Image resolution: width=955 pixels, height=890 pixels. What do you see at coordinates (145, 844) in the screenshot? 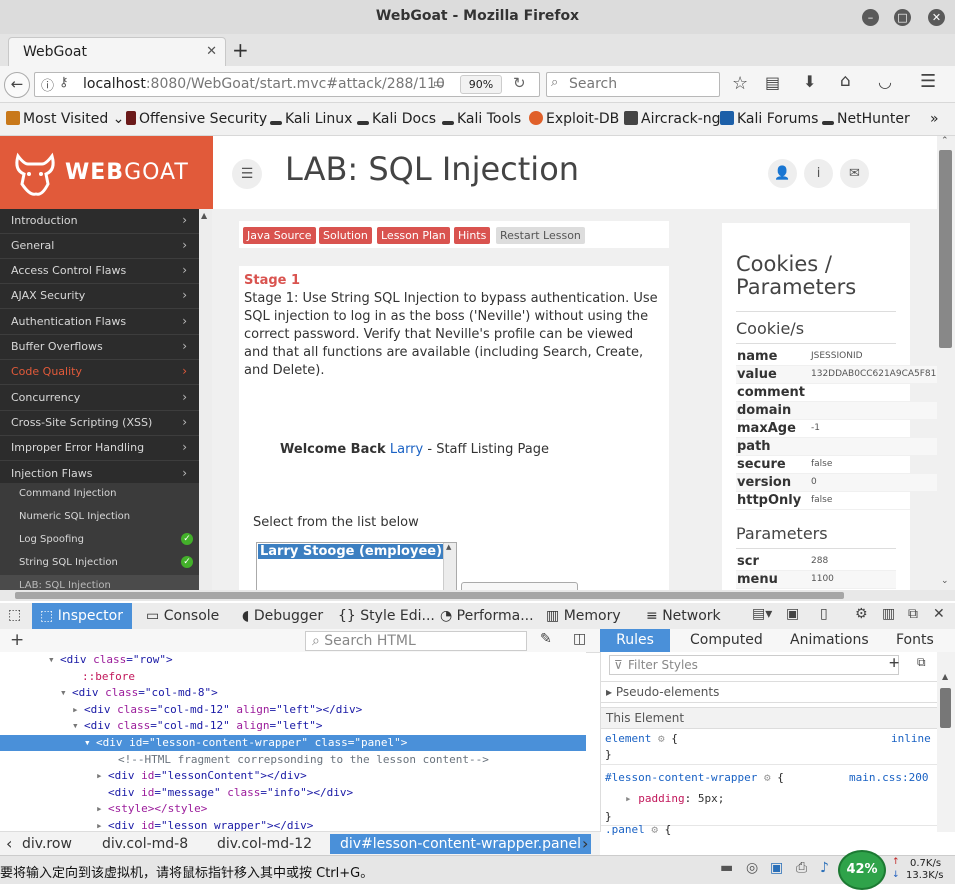
I see `breadcrumb-col-md-8: div.col-md-8` at bounding box center [145, 844].